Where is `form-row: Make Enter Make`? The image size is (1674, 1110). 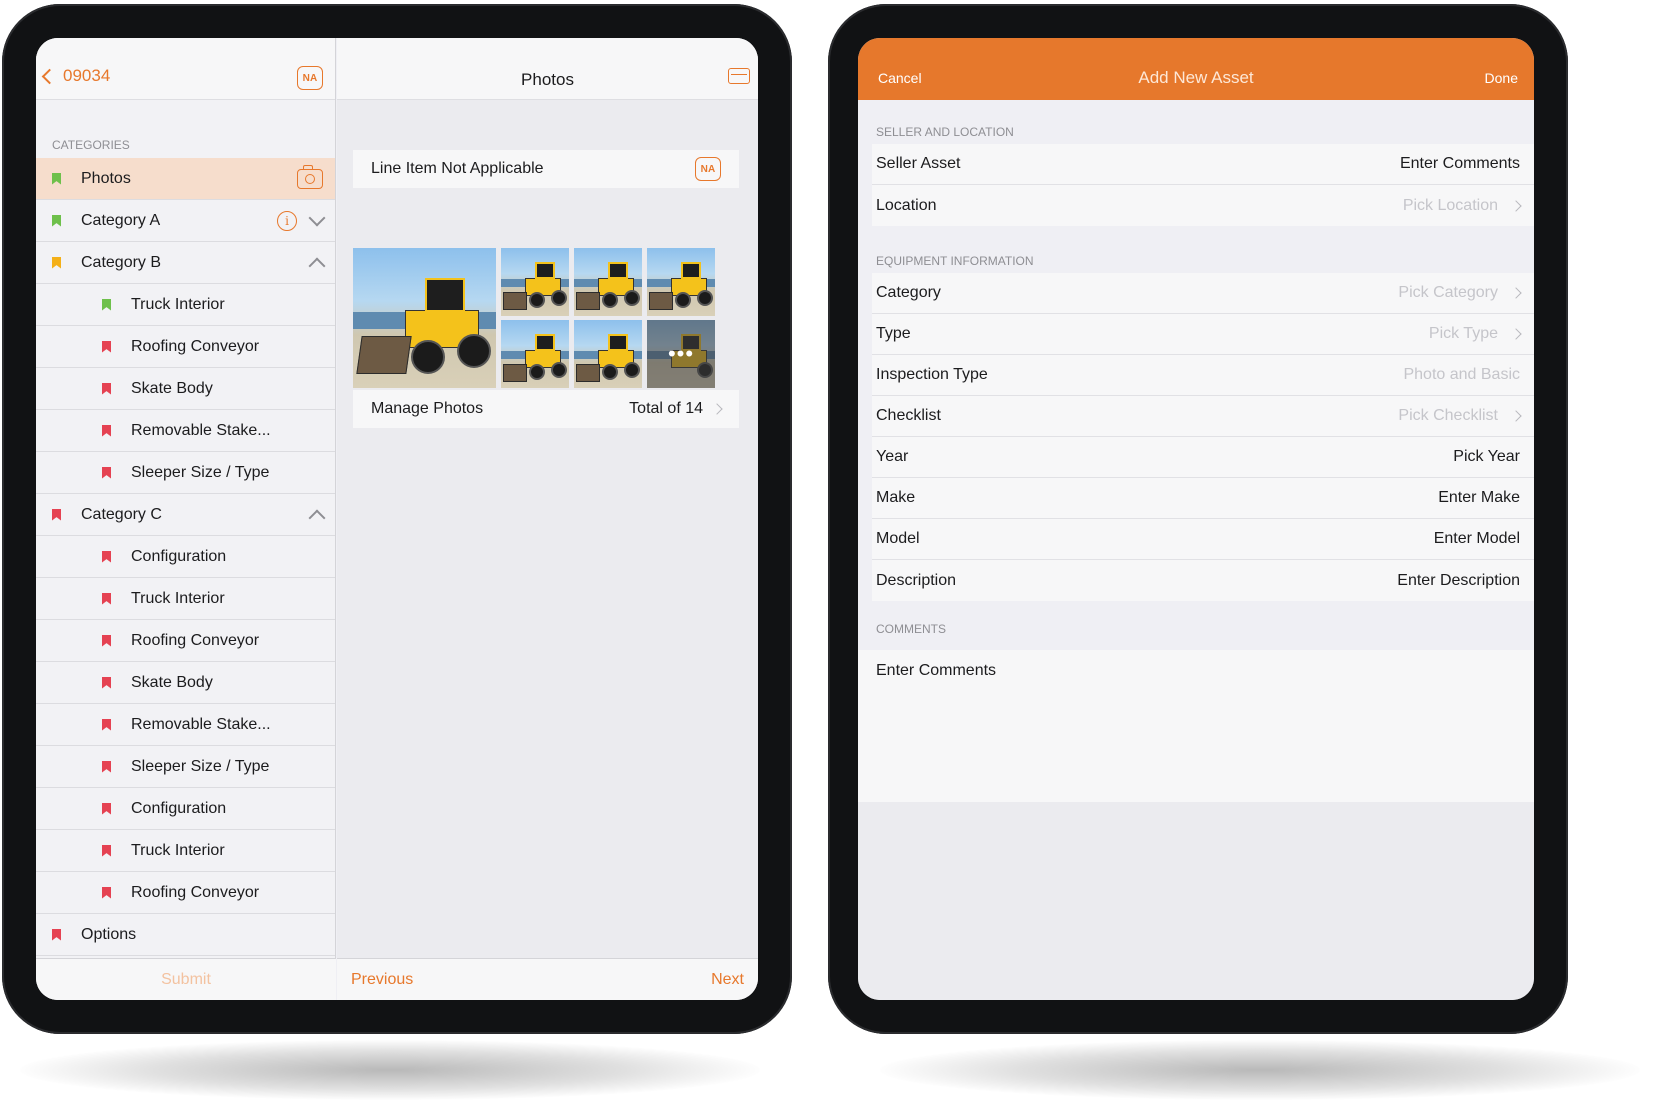 form-row: Make Enter Make is located at coordinates (1203, 498).